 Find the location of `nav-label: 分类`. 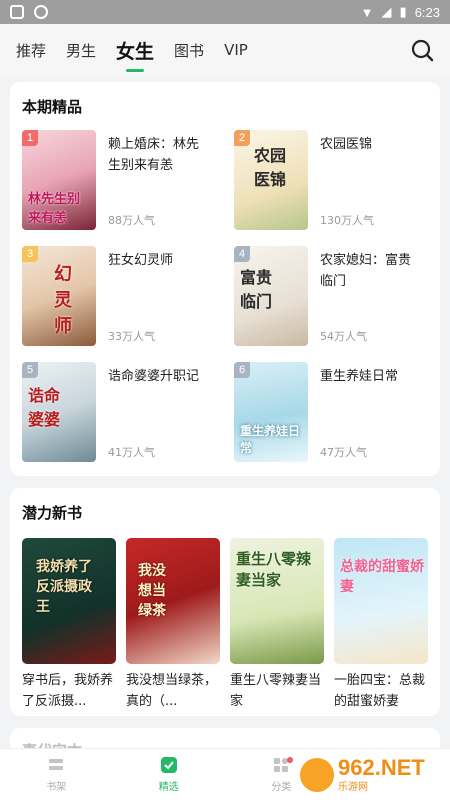

nav-label: 分类 is located at coordinates (281, 787).